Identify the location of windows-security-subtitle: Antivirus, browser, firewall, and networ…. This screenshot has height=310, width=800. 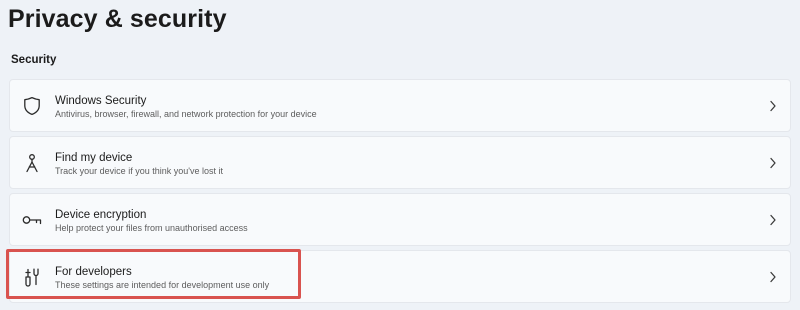
(186, 114).